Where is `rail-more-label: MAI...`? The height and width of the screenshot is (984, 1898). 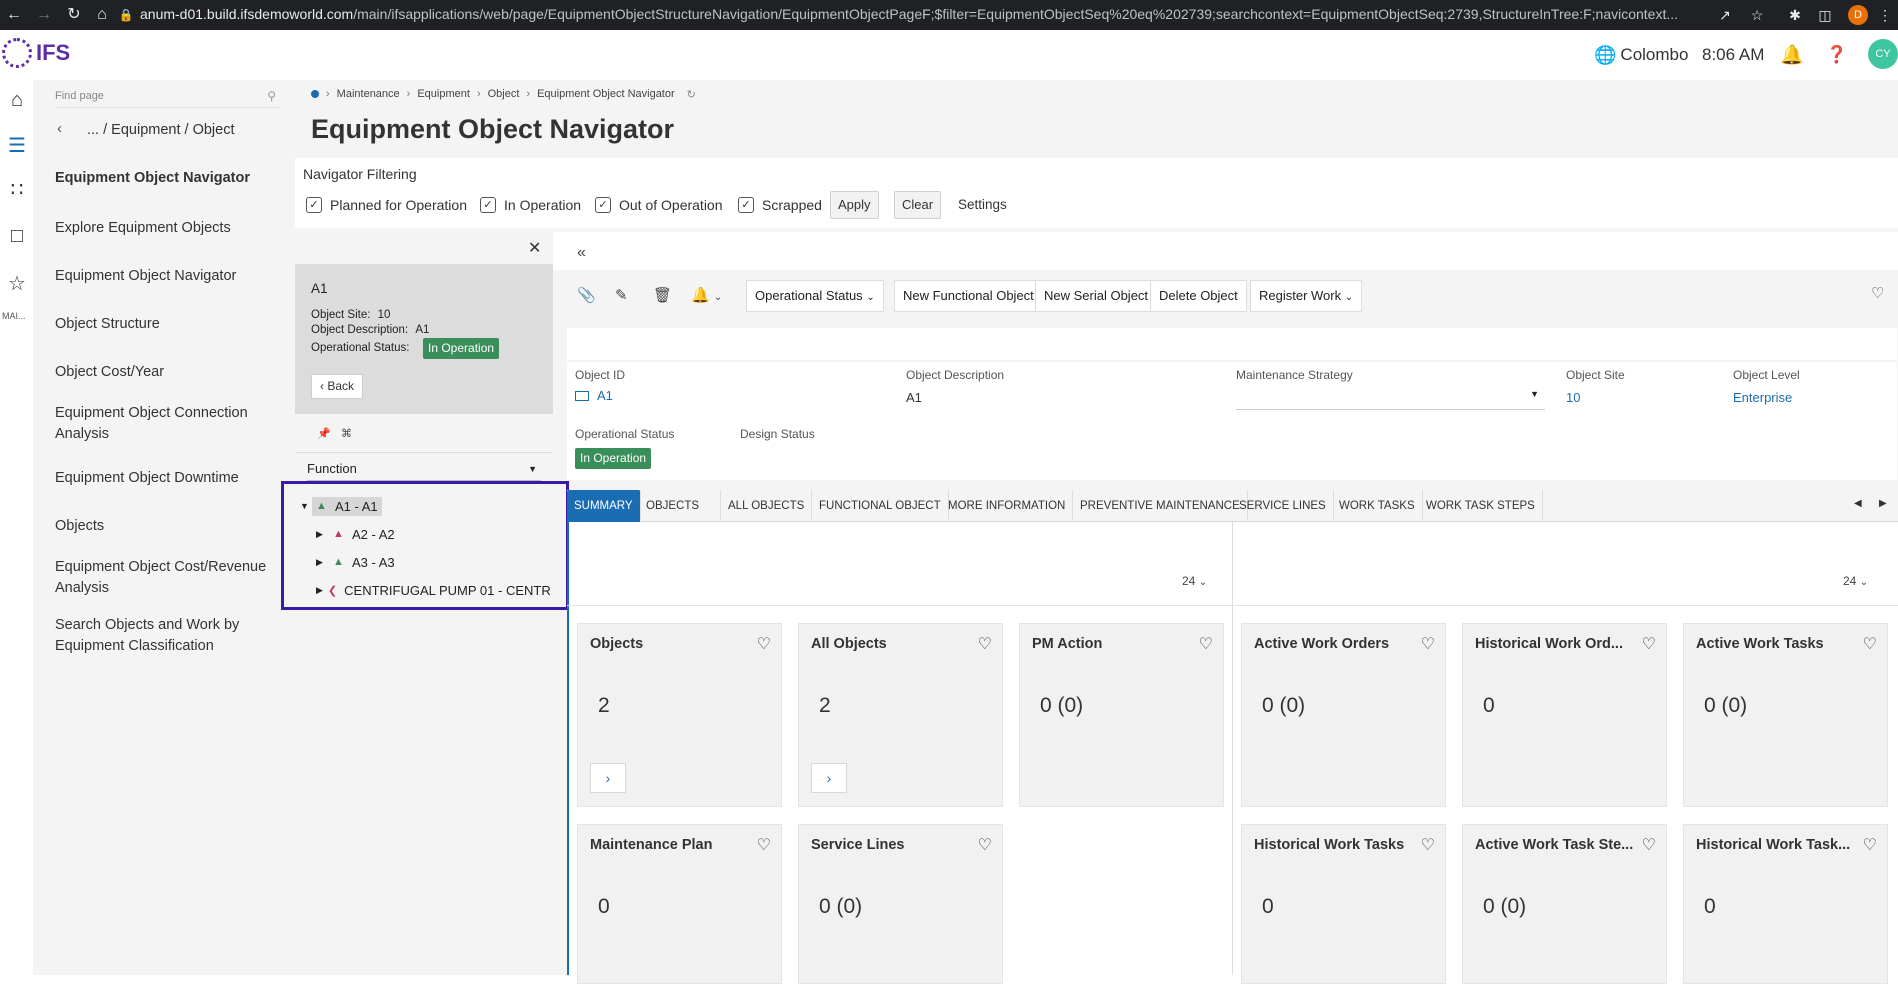 rail-more-label: MAI... is located at coordinates (14, 316).